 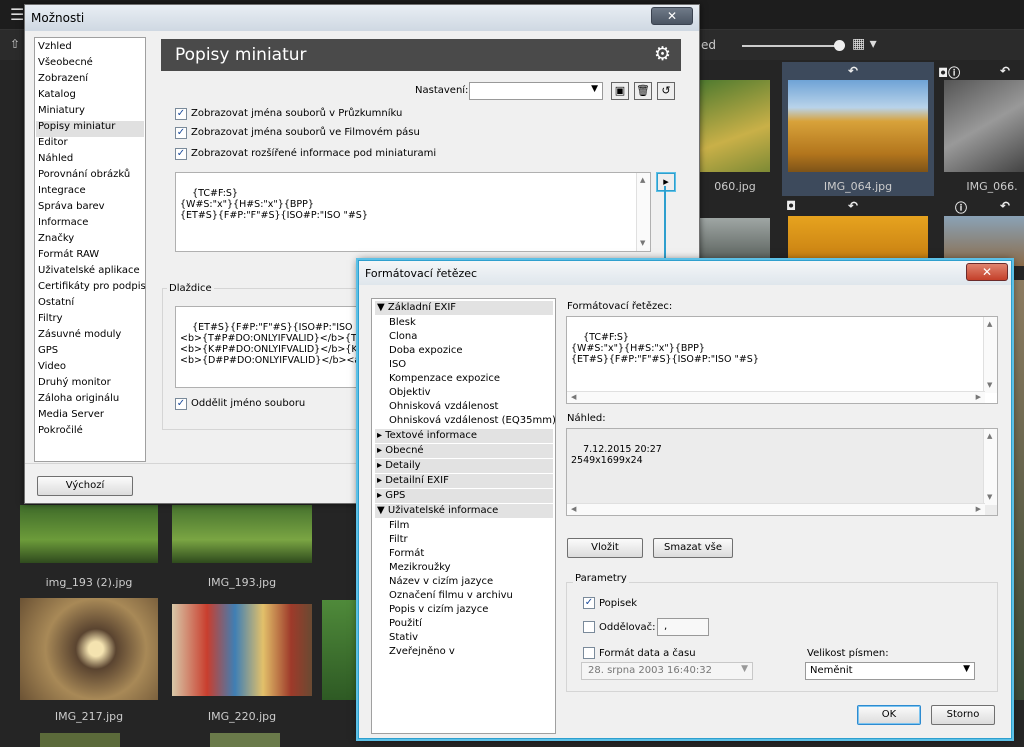 I want to click on nav-item: Uživatelské aplikace, so click(x=89, y=273).